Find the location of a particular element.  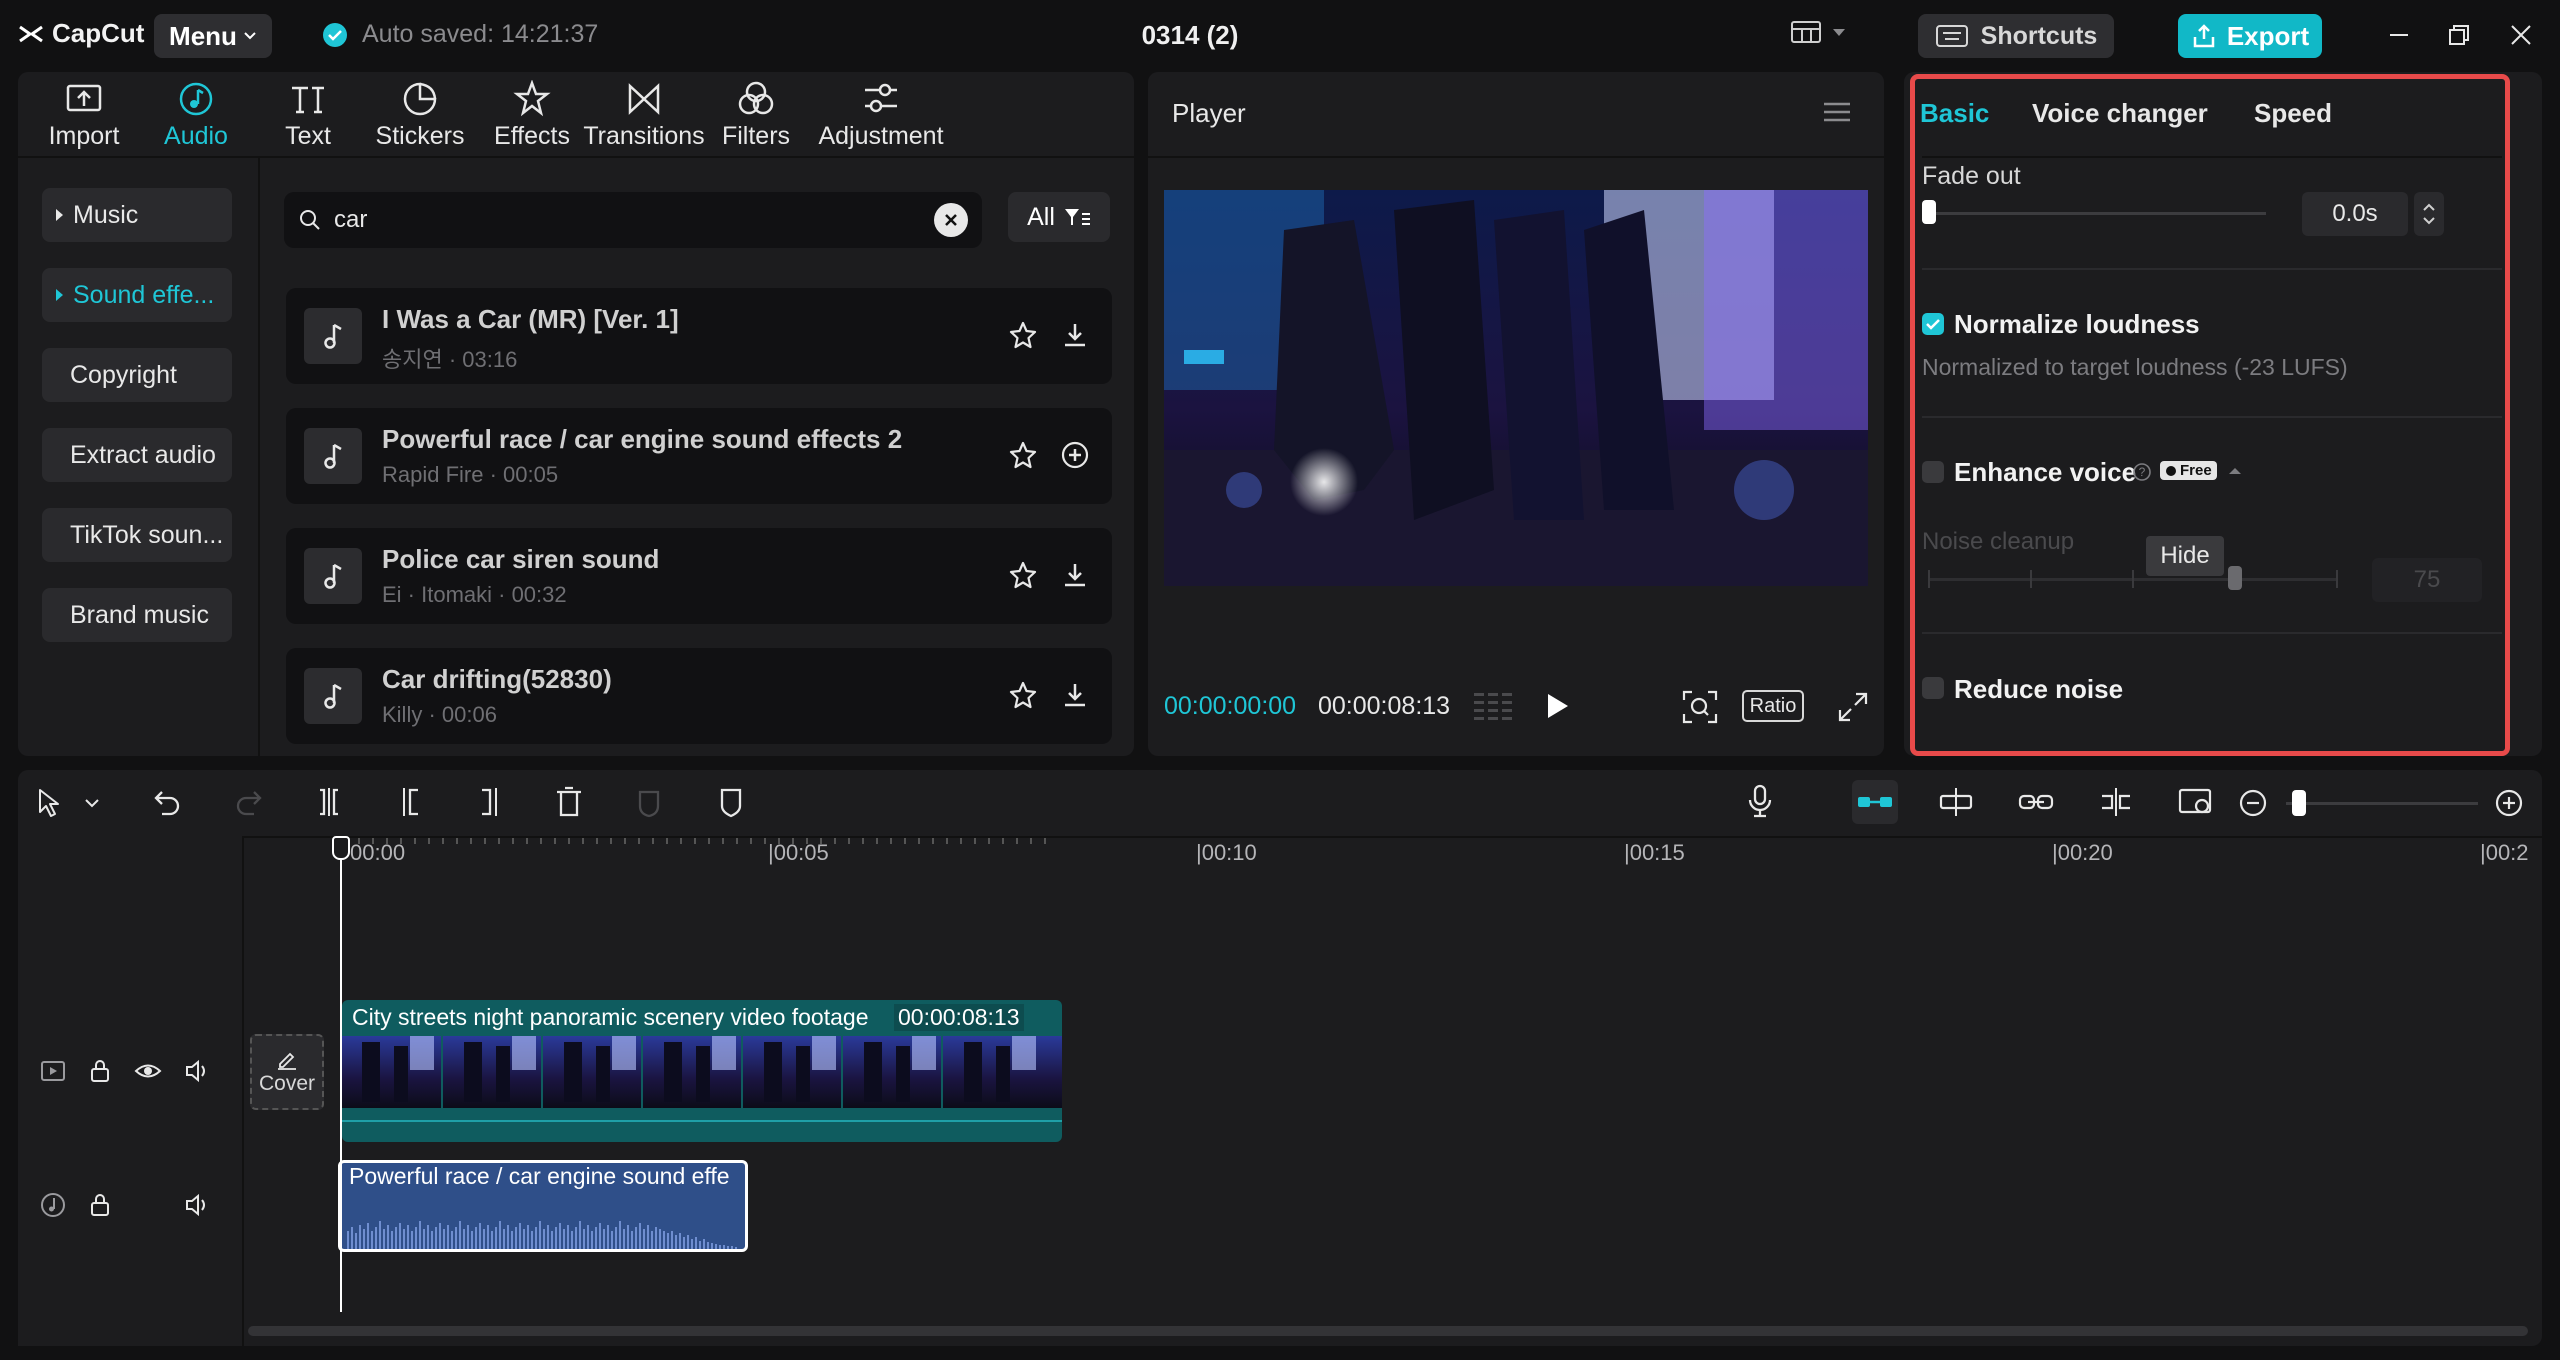

thumbnail-zoom-icon is located at coordinates (2196, 802).